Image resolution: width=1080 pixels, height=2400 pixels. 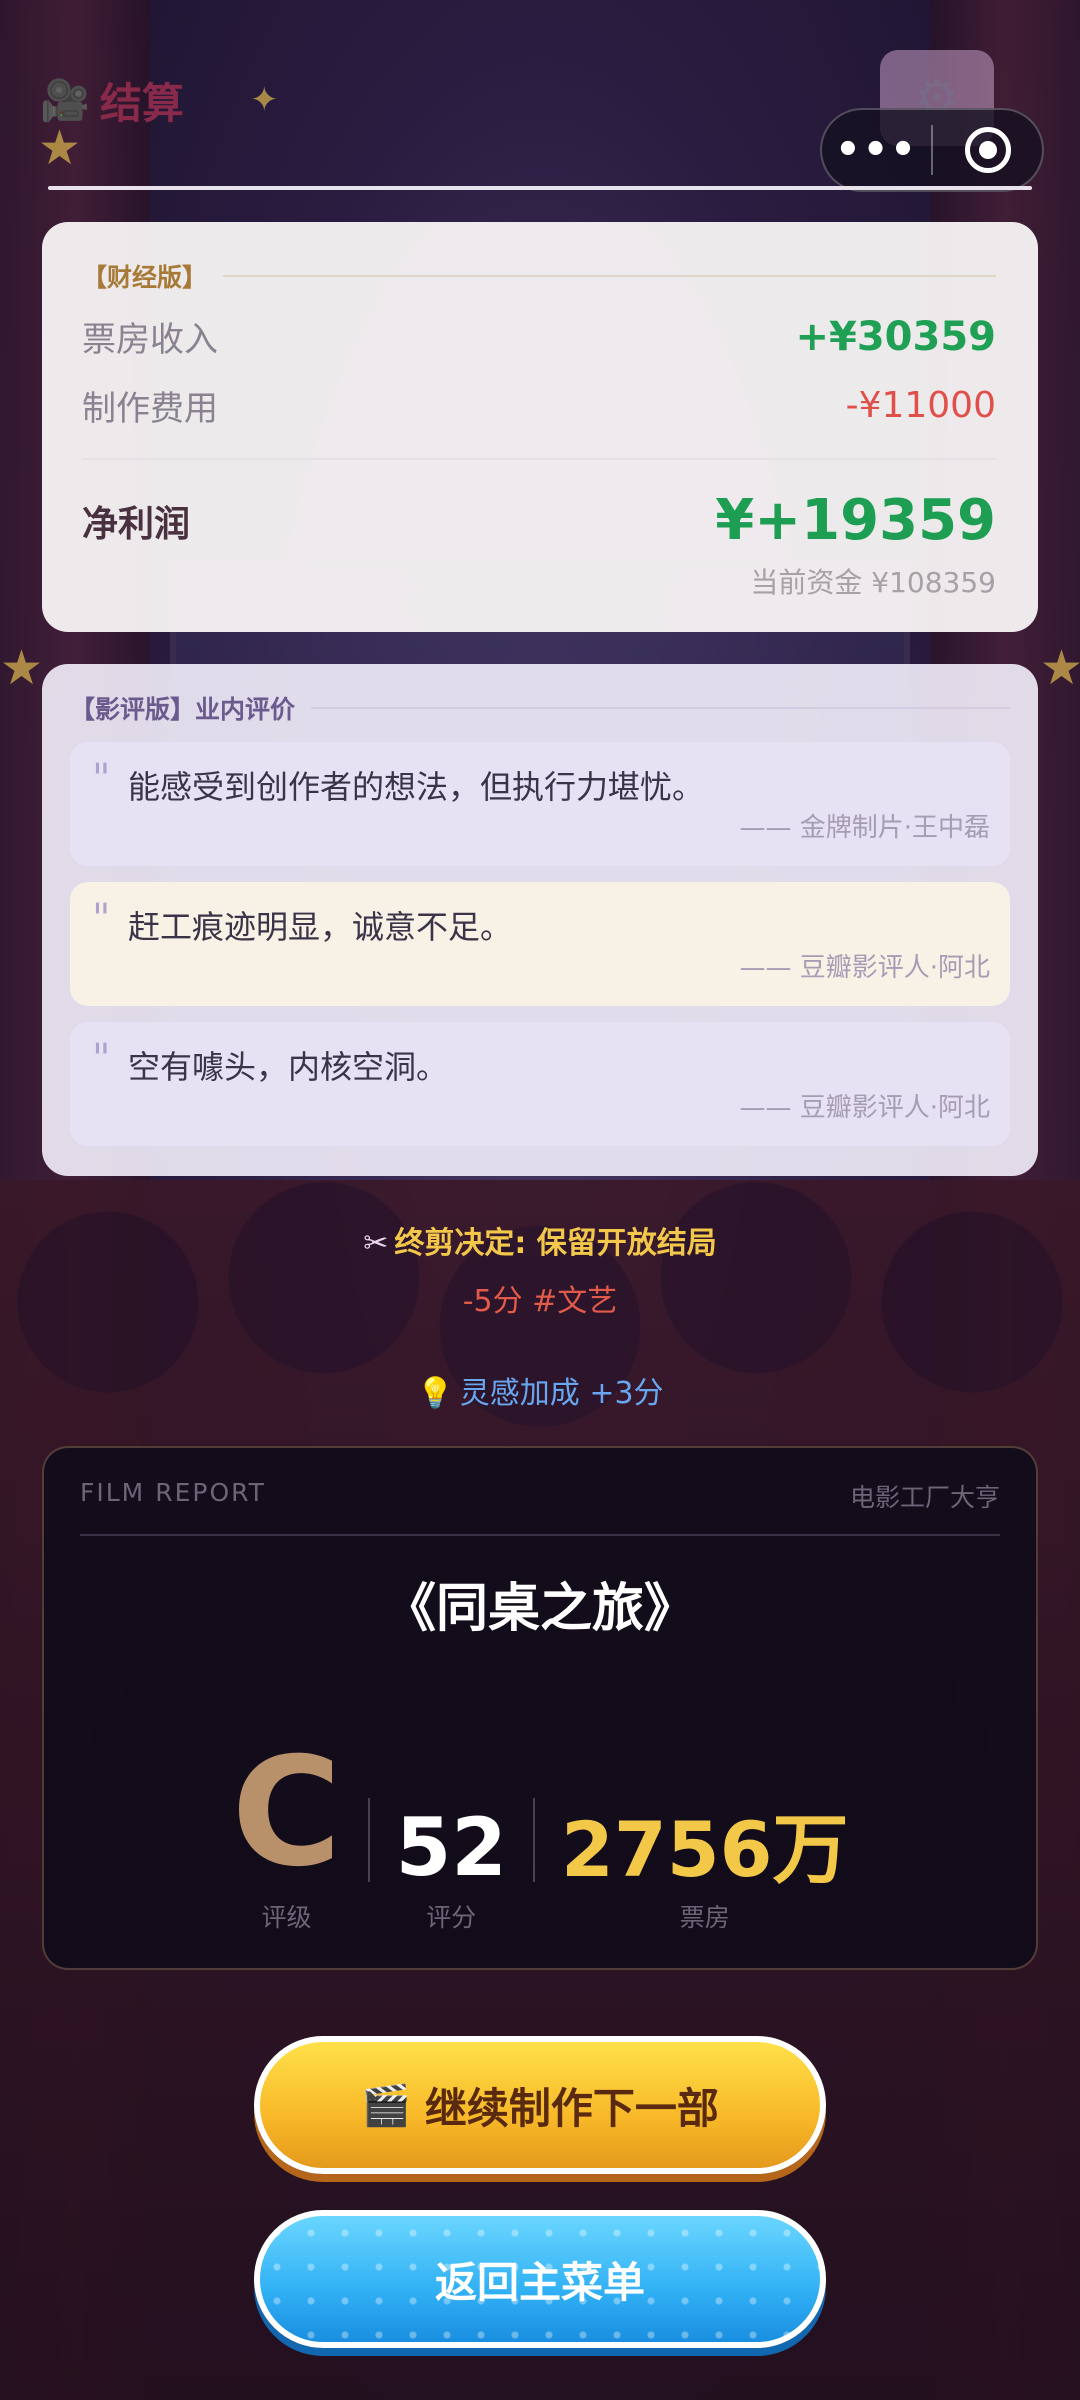 I want to click on review-item: " 赶工痕迹明显，诚意不足。 —— 豆瓣影评人·阿北, so click(x=540, y=944).